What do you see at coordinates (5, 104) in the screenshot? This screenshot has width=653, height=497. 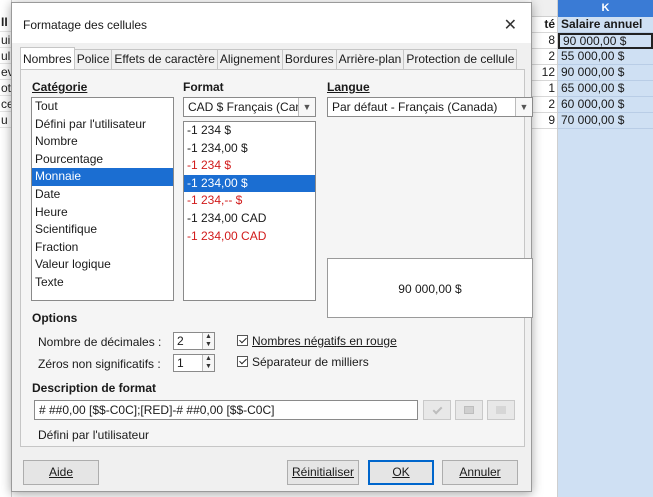 I see `left-cell: ce` at bounding box center [5, 104].